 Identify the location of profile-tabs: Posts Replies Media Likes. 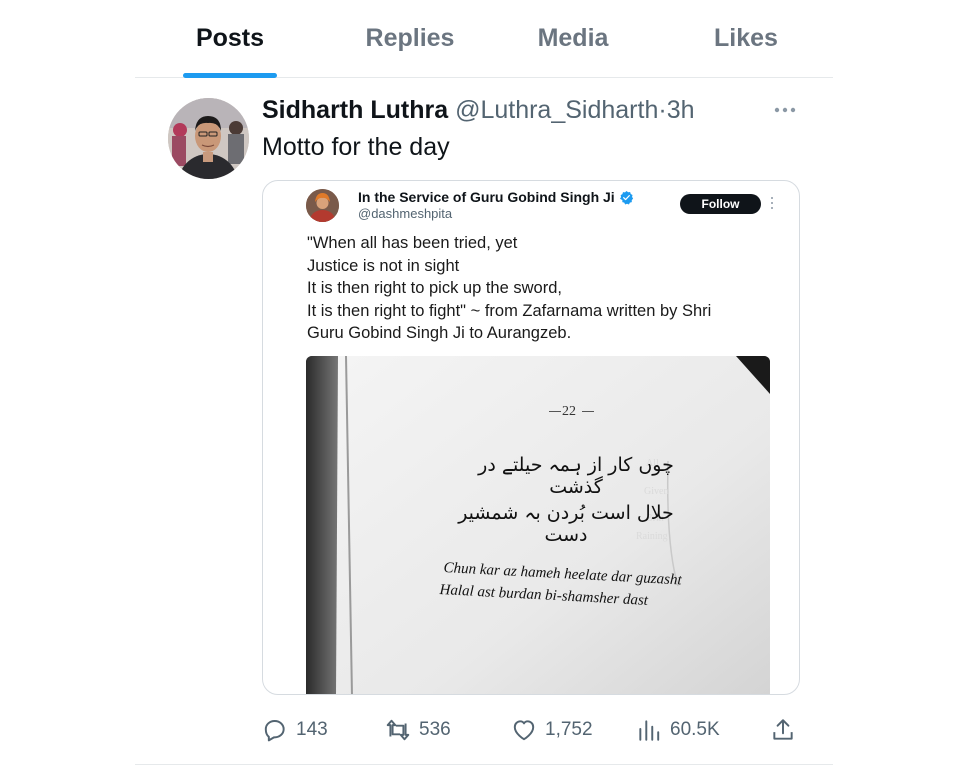
(484, 39).